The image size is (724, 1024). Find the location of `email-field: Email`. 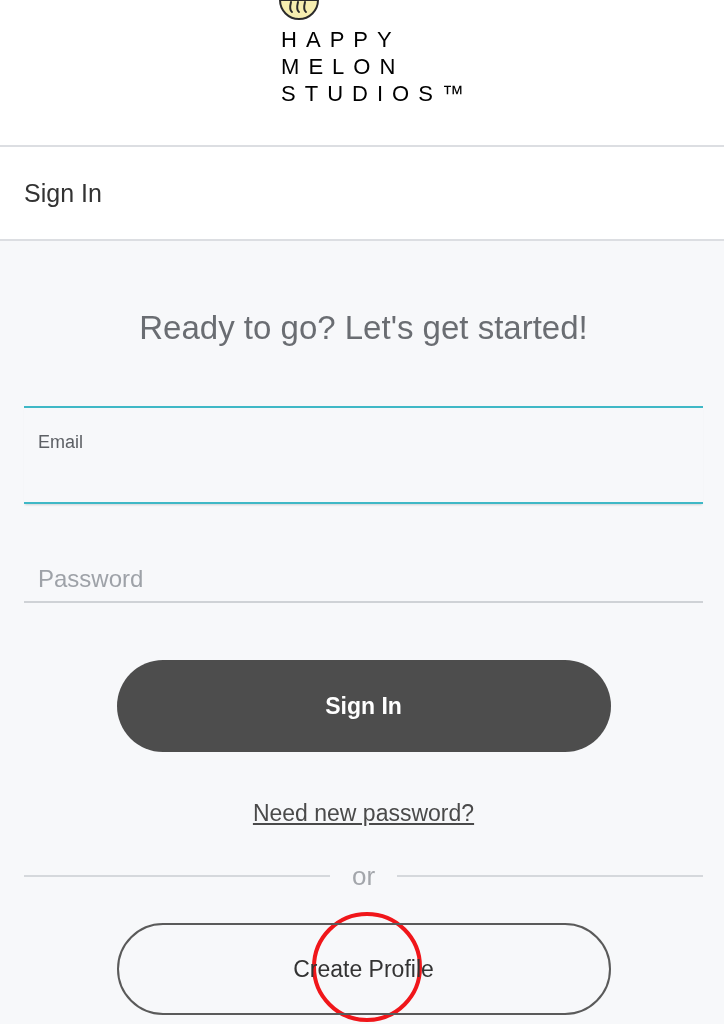

email-field: Email is located at coordinates (363, 455).